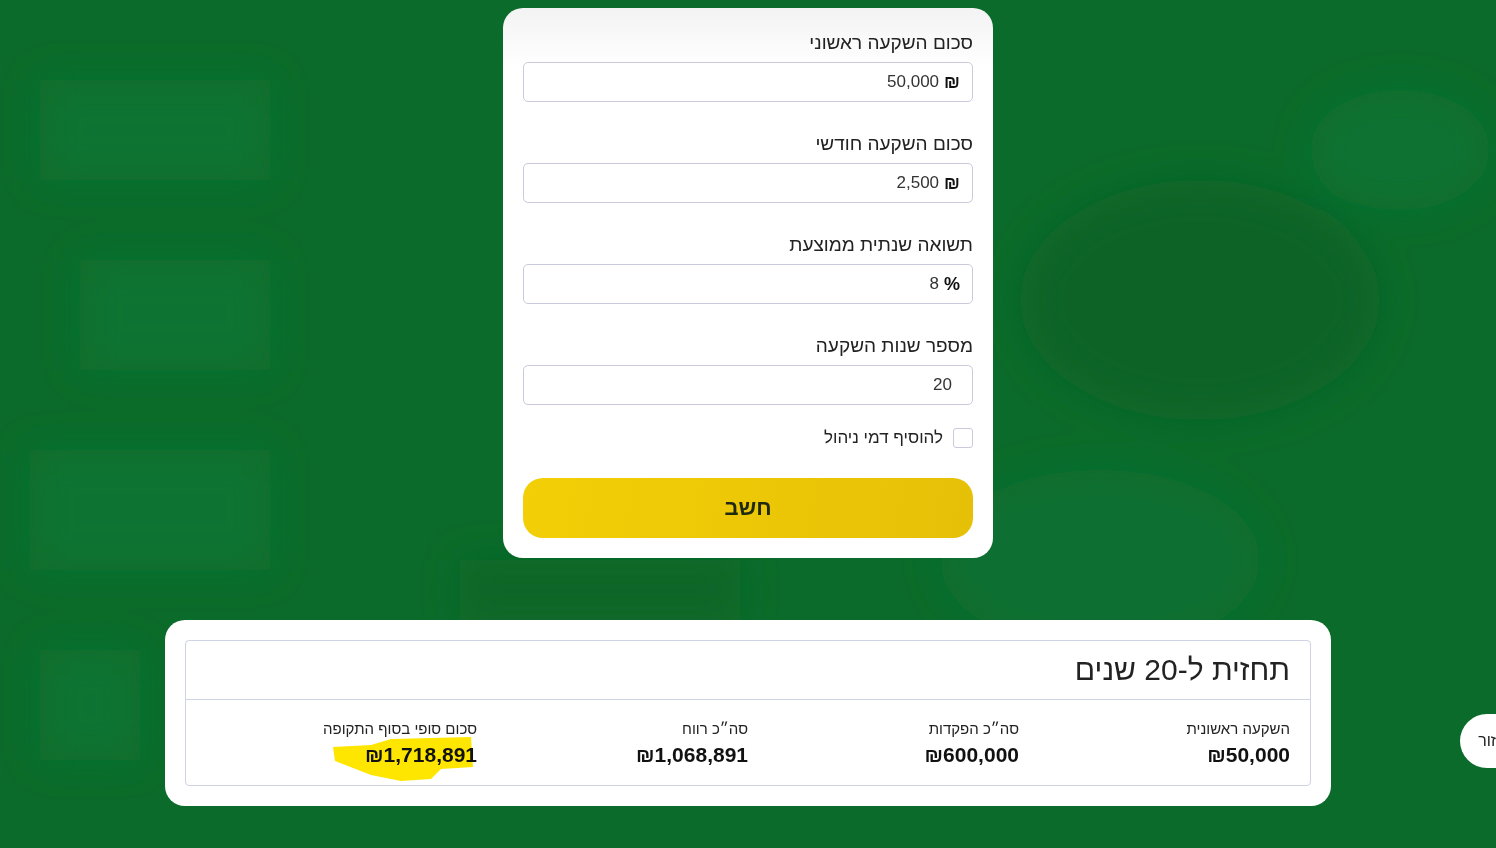 Image resolution: width=1496 pixels, height=848 pixels. What do you see at coordinates (400, 728) in the screenshot?
I see `summary-label: סכום סופי בסוף התקופה` at bounding box center [400, 728].